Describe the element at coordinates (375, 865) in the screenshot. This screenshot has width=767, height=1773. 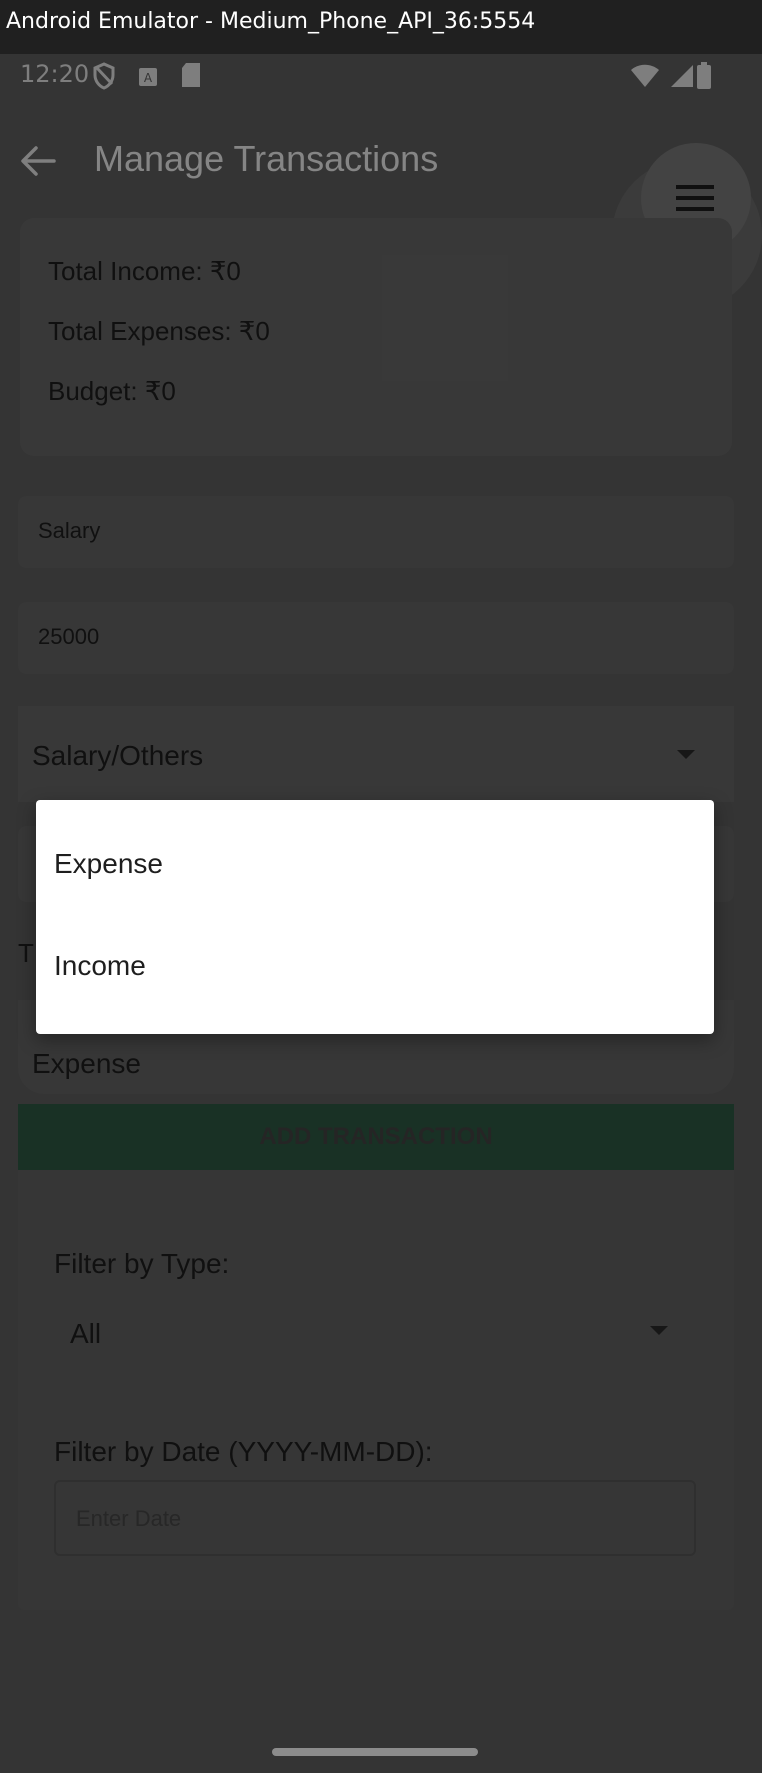
I see `menu-option-expense: Expense` at that location.